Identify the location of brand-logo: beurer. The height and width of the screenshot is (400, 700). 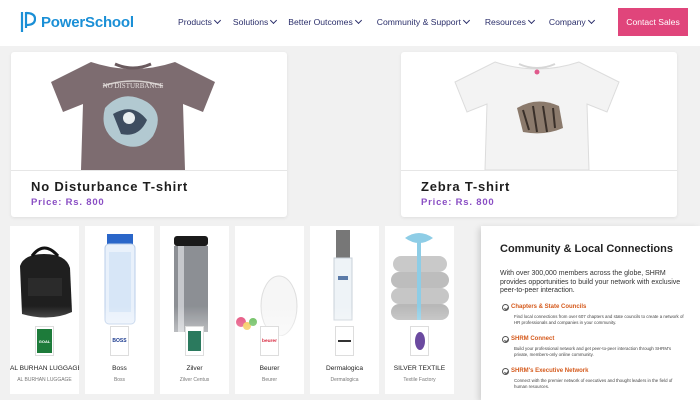
(269, 341).